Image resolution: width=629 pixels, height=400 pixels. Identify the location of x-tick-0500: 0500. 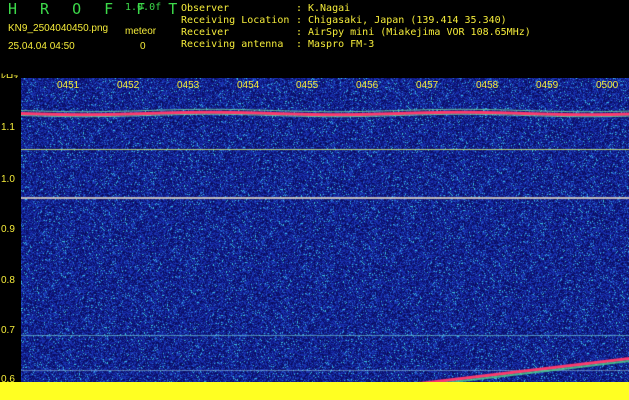
(607, 85).